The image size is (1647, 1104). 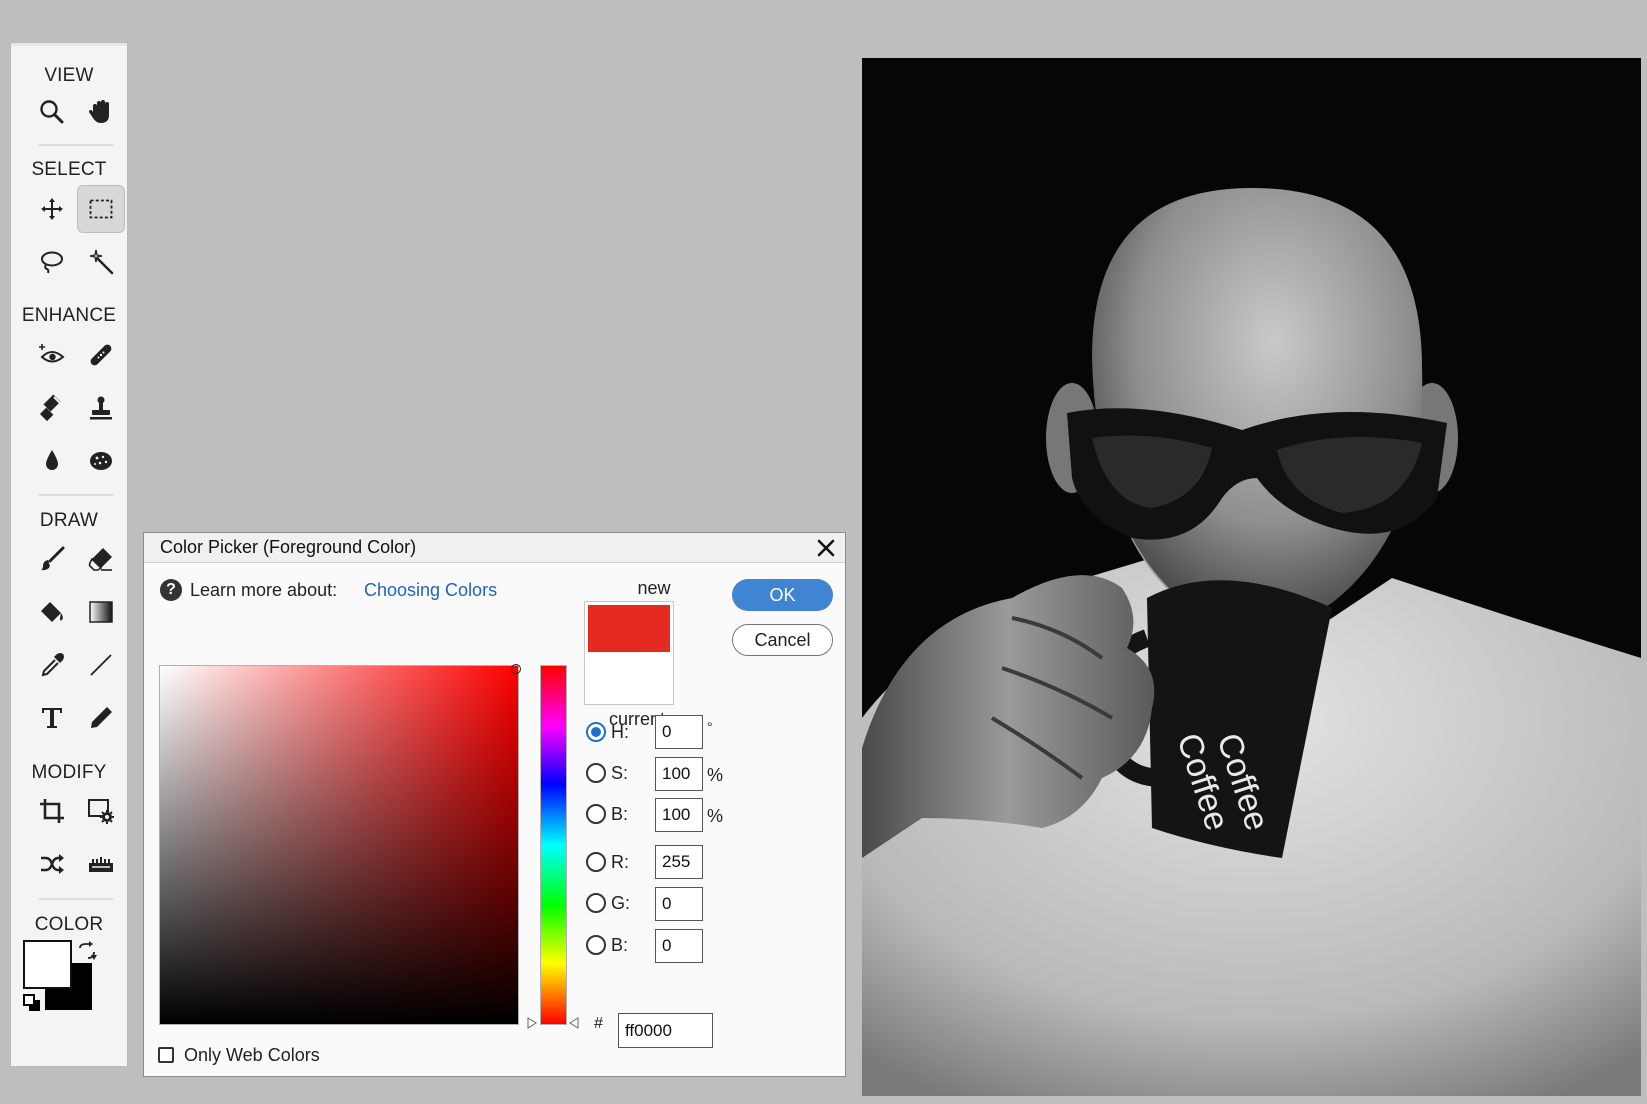 What do you see at coordinates (516, 669) in the screenshot?
I see `color-field-marker` at bounding box center [516, 669].